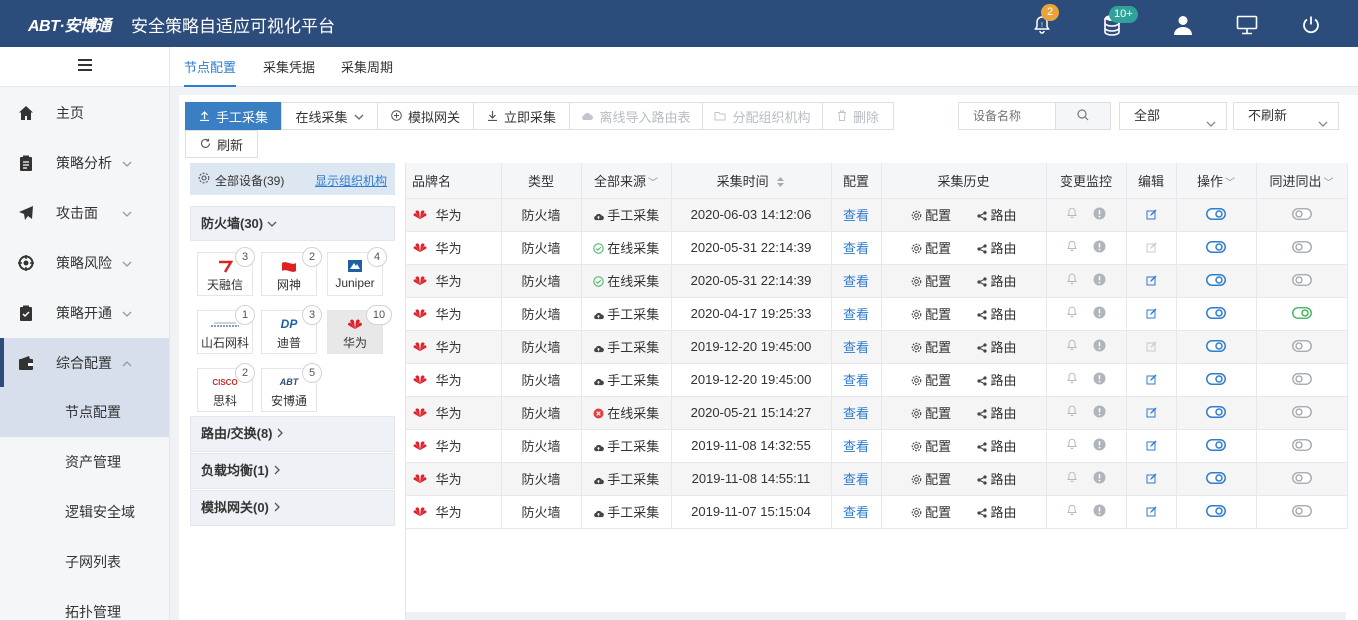  I want to click on manual-collect-button: 手工采集, so click(233, 116).